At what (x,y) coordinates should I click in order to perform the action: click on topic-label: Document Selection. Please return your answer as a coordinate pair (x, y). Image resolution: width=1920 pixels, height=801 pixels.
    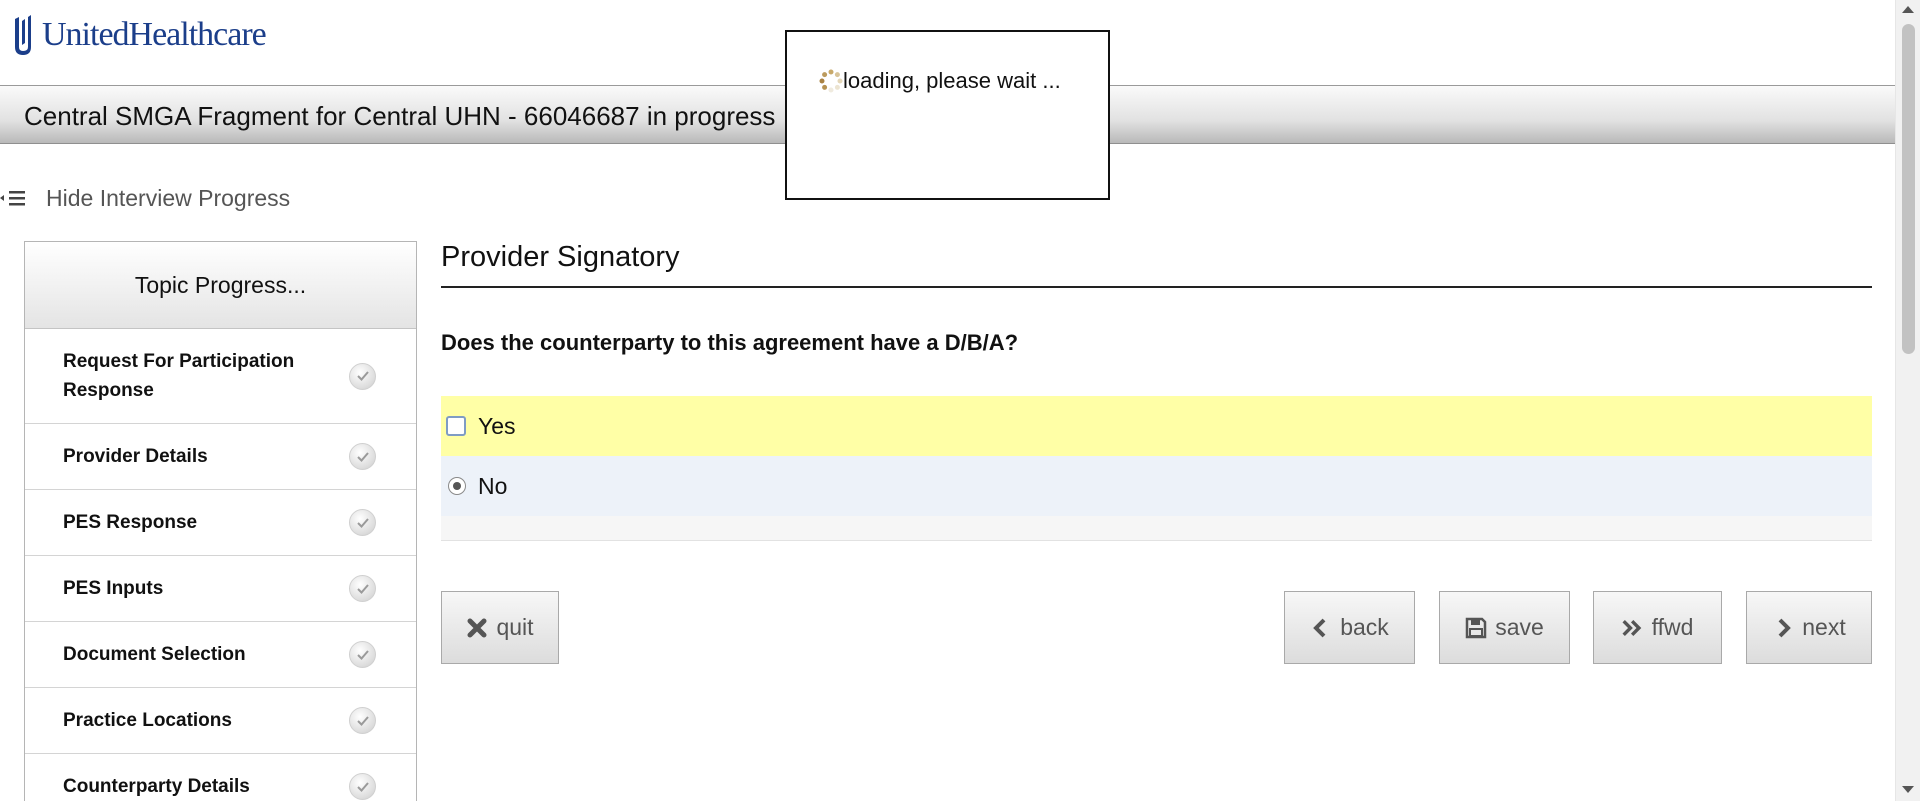
    Looking at the image, I should click on (154, 654).